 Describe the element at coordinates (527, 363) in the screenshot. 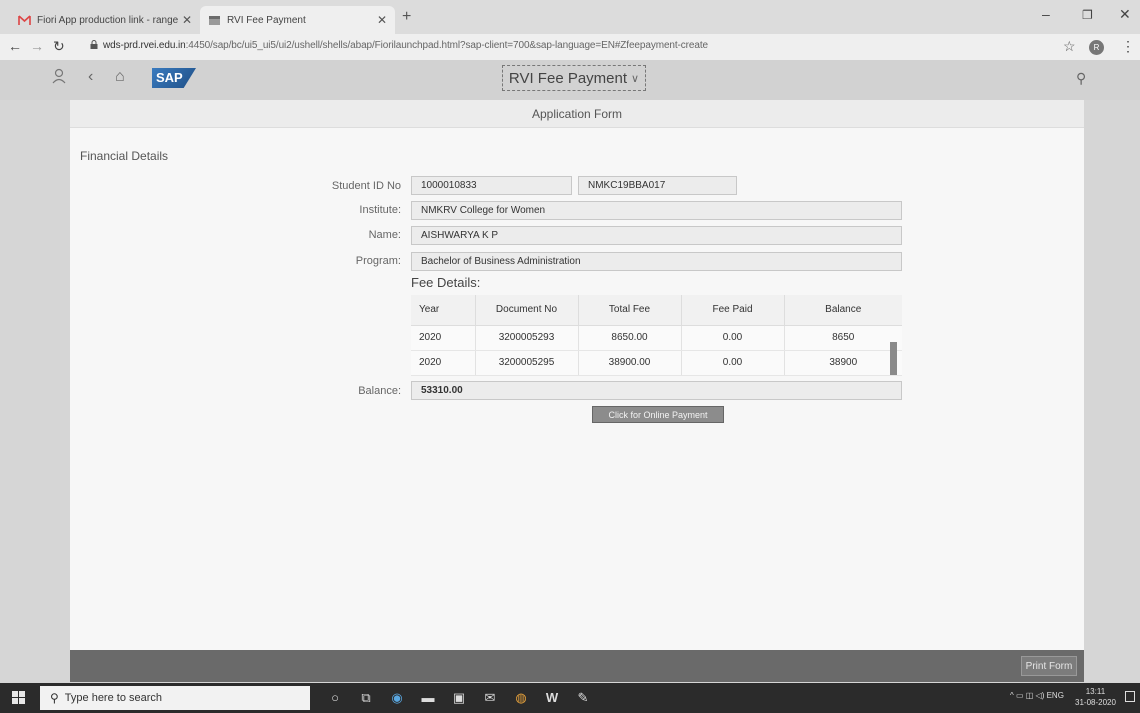

I see `cell-document-no: 3200005295` at that location.